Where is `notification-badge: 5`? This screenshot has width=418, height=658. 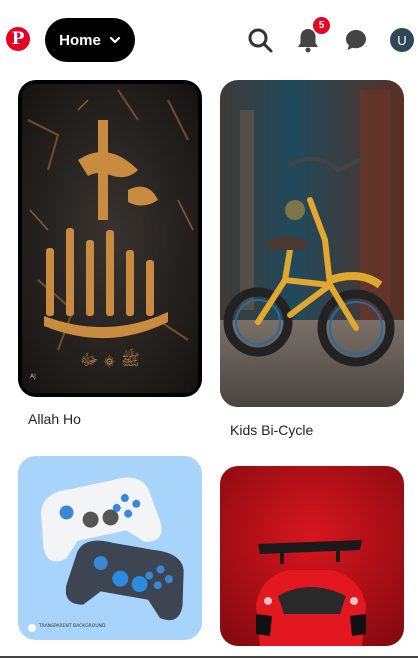
notification-badge: 5 is located at coordinates (321, 25).